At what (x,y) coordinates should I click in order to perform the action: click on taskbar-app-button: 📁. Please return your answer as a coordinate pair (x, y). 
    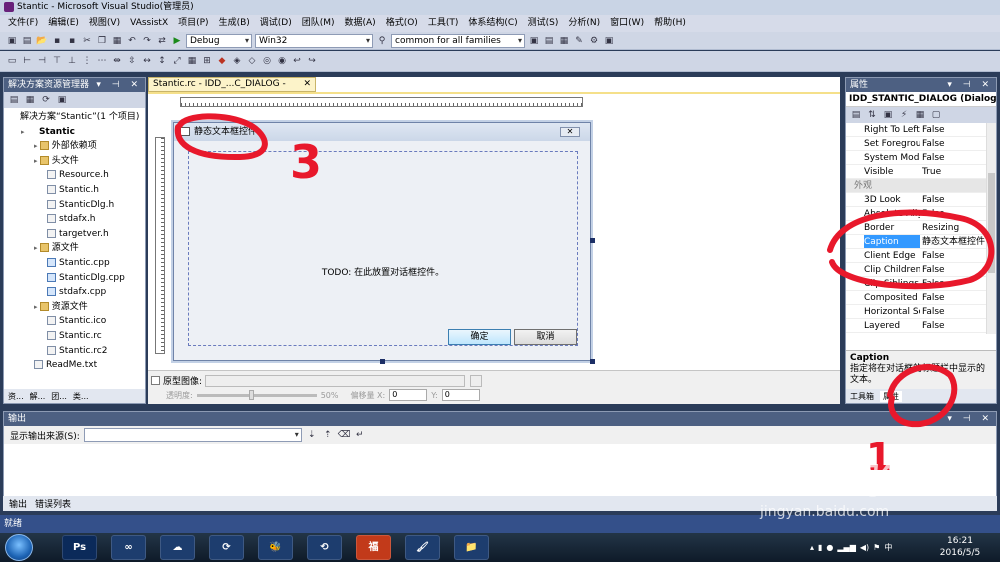
    Looking at the image, I should click on (471, 547).